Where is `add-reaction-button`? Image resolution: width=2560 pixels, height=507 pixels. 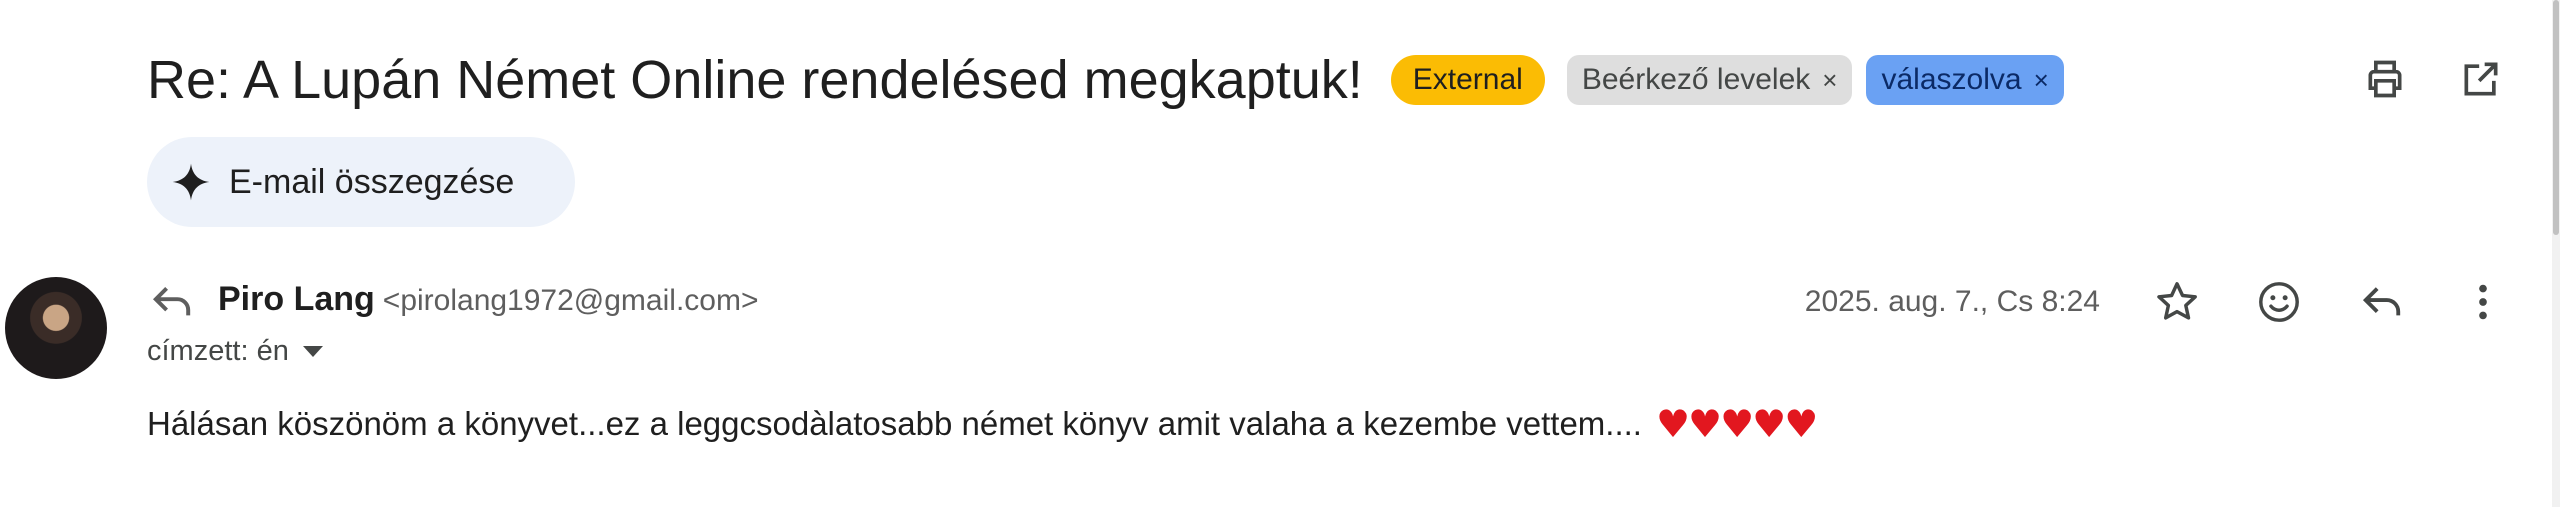
add-reaction-button is located at coordinates (2279, 302).